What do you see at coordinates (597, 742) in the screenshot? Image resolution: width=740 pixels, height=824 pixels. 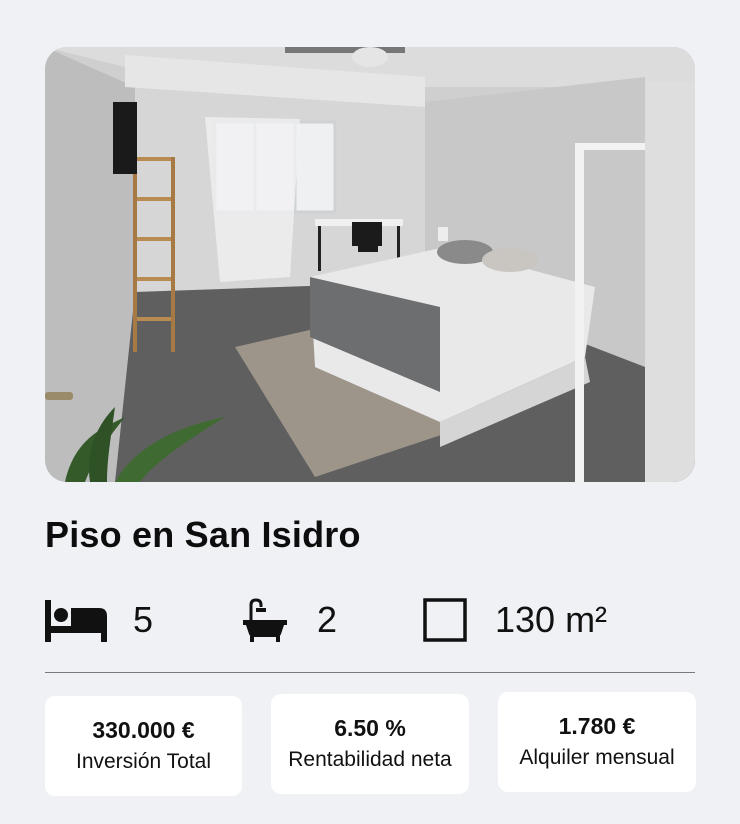 I see `stat-card-rent: 1.780 € Alquiler mensual` at bounding box center [597, 742].